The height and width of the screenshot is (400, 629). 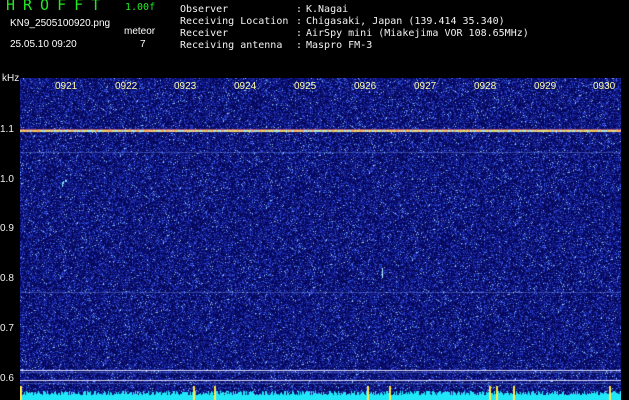 What do you see at coordinates (185, 86) in the screenshot?
I see `x-tick-0923: 0923` at bounding box center [185, 86].